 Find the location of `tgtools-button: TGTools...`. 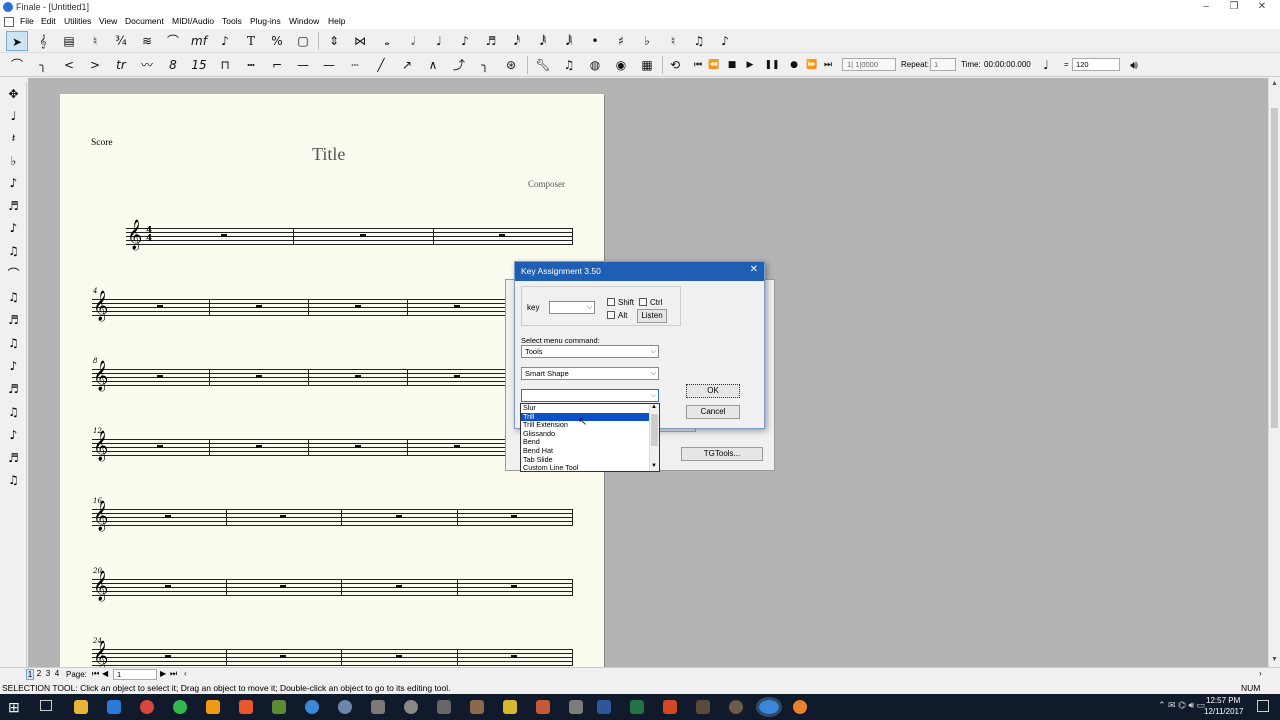

tgtools-button: TGTools... is located at coordinates (722, 454).